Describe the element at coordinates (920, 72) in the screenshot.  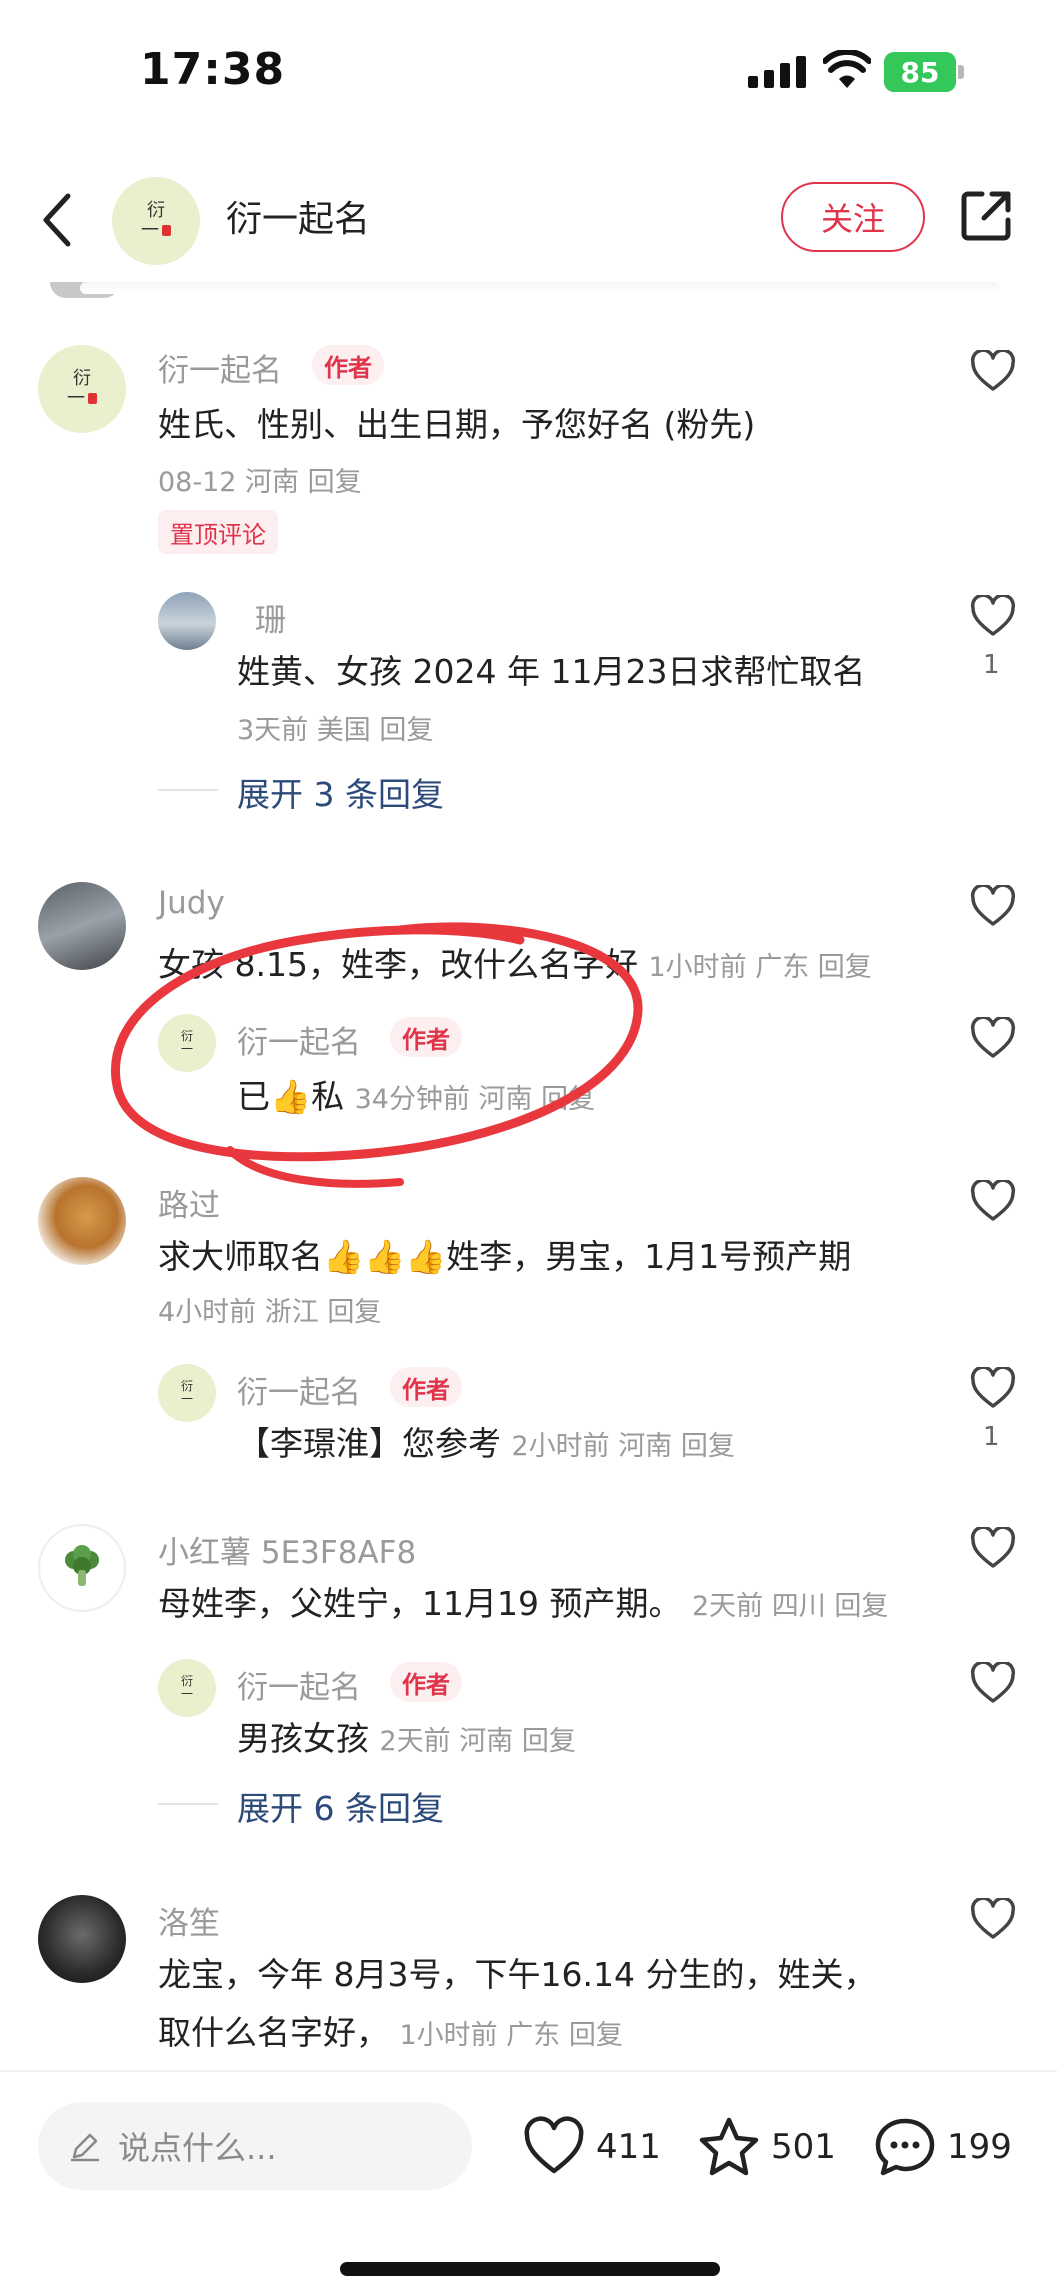
I see `battery-level: 85` at that location.